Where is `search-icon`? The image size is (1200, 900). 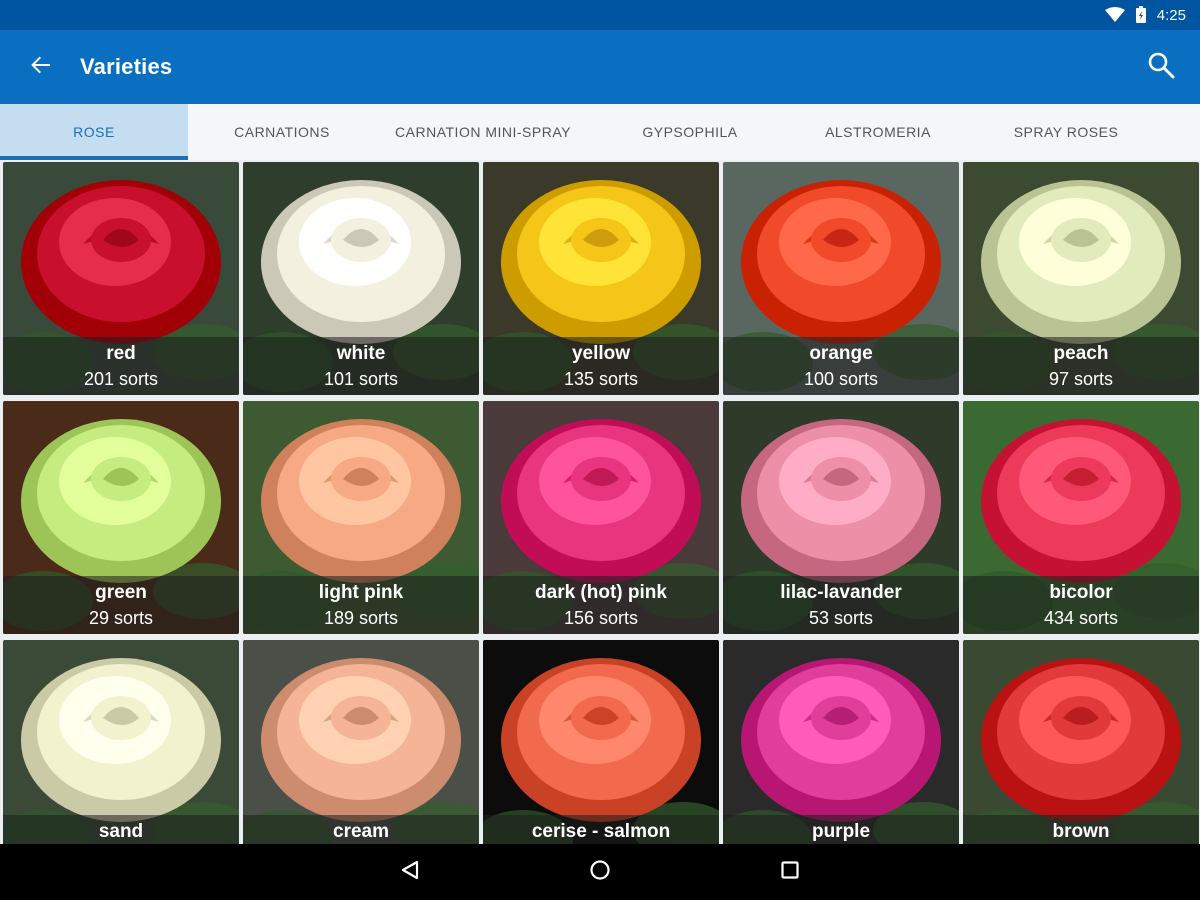 search-icon is located at coordinates (1161, 67).